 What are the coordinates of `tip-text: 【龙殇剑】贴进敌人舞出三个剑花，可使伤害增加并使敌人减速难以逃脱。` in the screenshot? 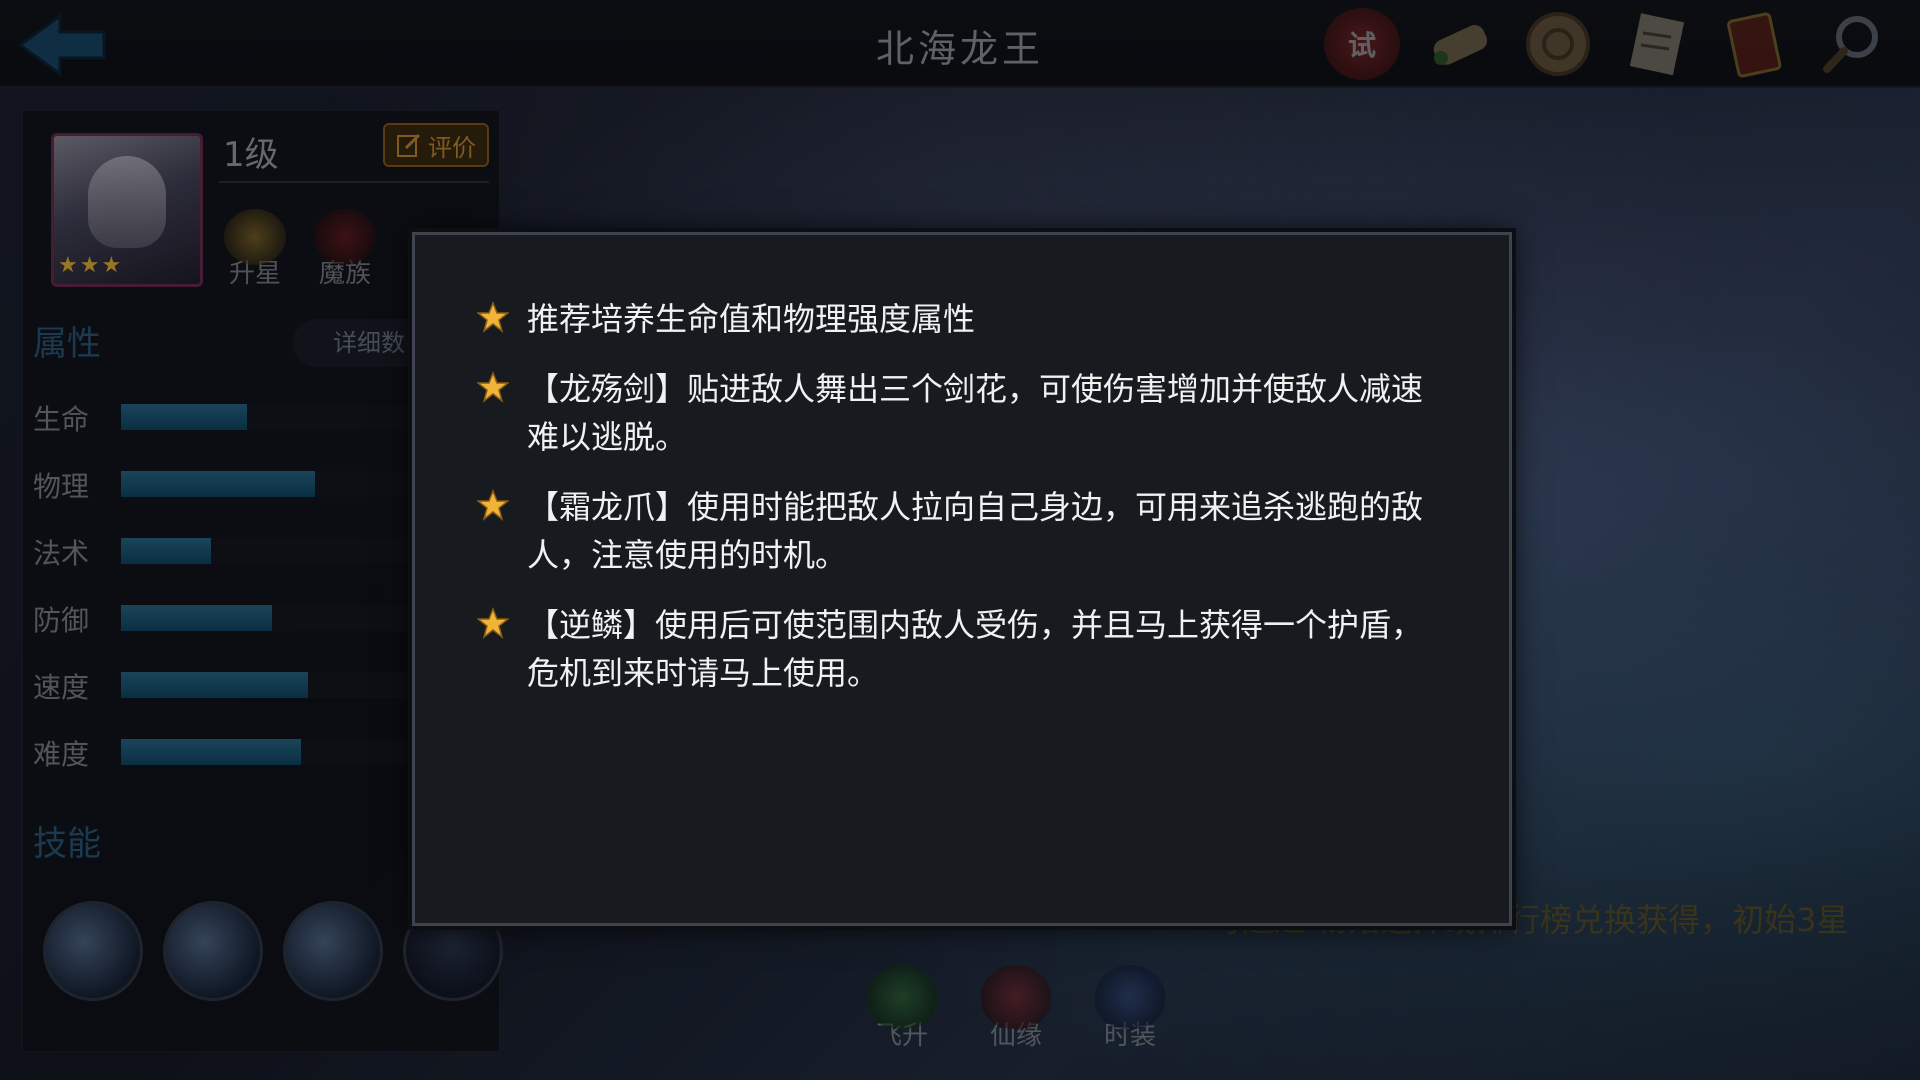 It's located at (975, 413).